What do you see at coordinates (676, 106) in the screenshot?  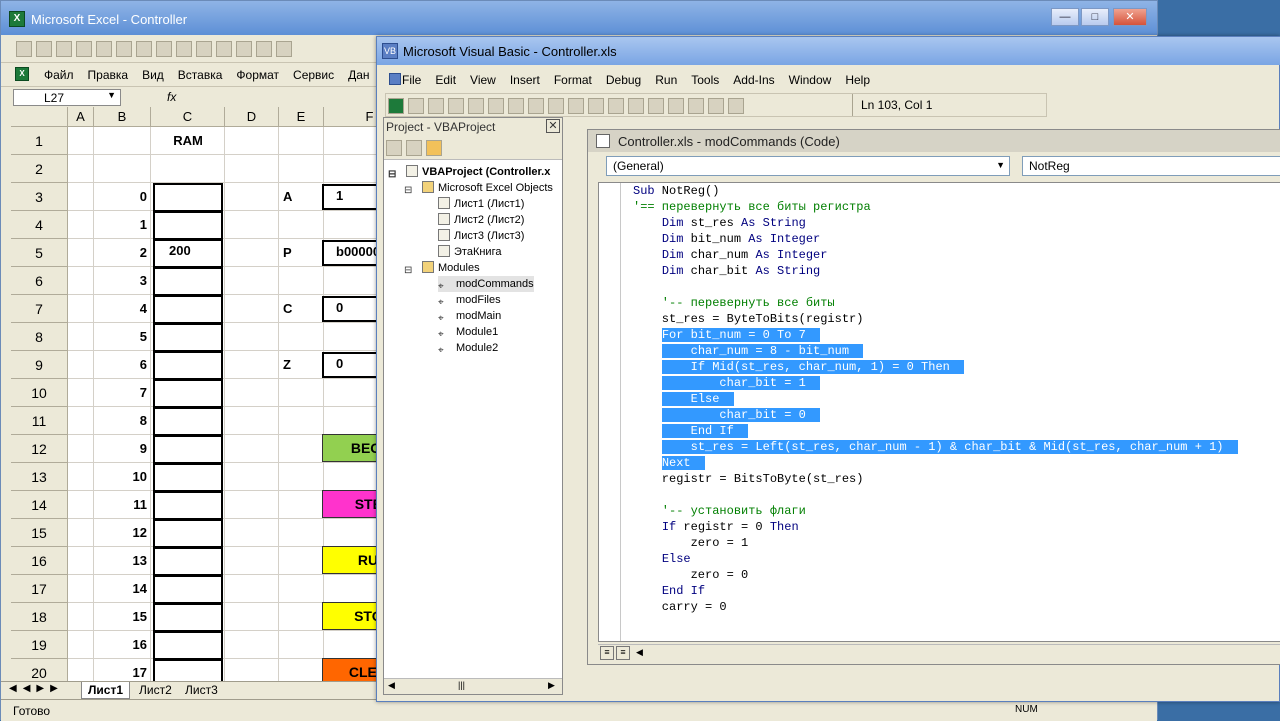 I see `properties-icon` at bounding box center [676, 106].